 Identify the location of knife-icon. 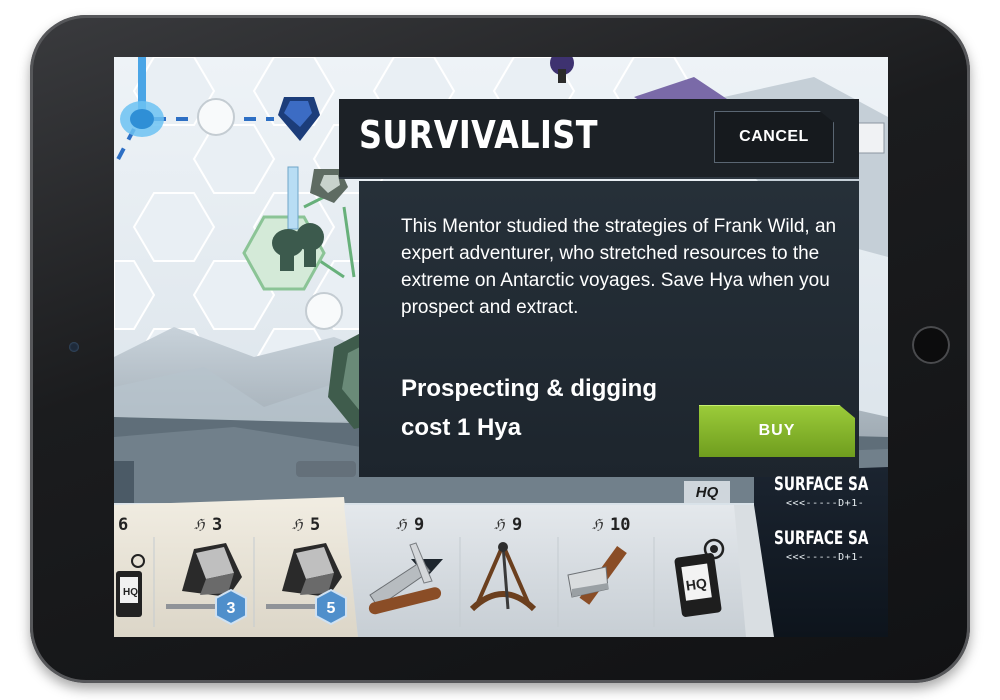
(405, 581).